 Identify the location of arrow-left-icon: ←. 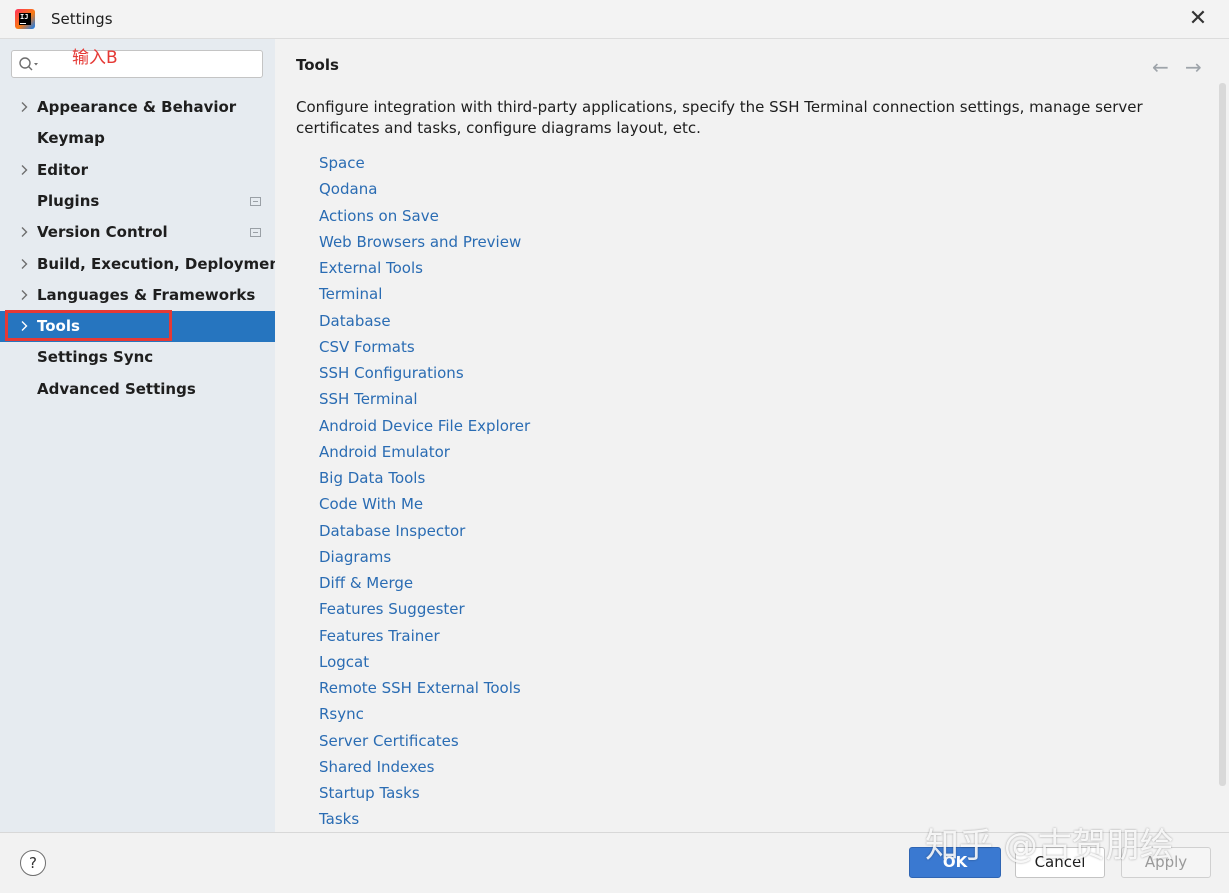
(1160, 67).